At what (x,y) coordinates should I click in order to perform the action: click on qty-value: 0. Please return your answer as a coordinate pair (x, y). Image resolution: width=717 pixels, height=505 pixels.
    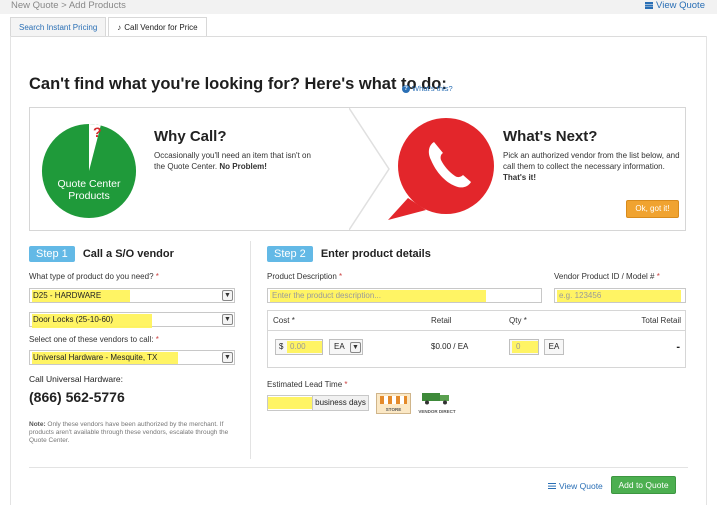
    Looking at the image, I should click on (518, 346).